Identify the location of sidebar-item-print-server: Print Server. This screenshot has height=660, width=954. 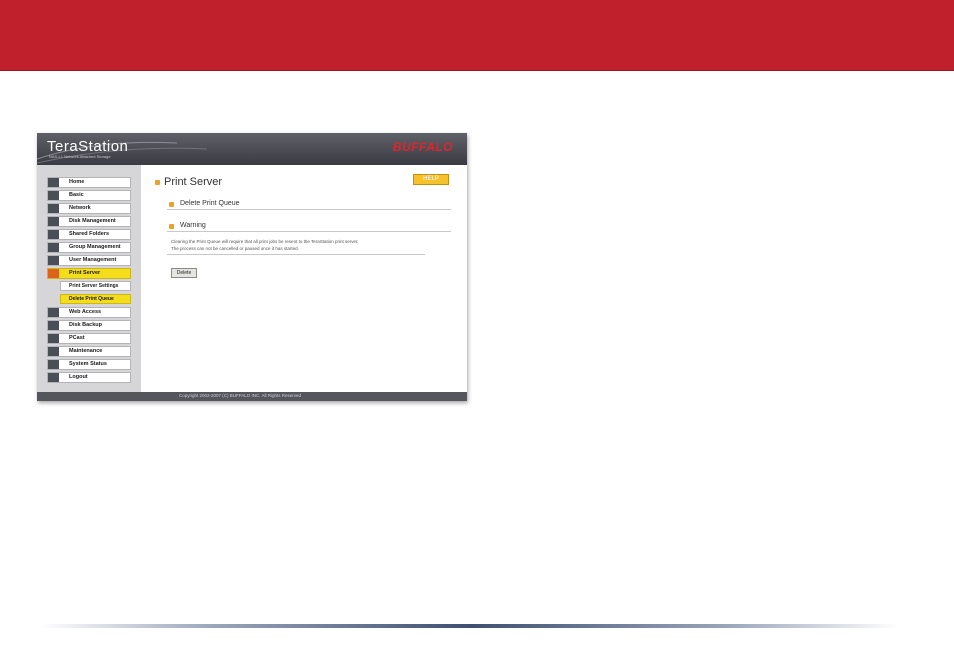
(89, 273).